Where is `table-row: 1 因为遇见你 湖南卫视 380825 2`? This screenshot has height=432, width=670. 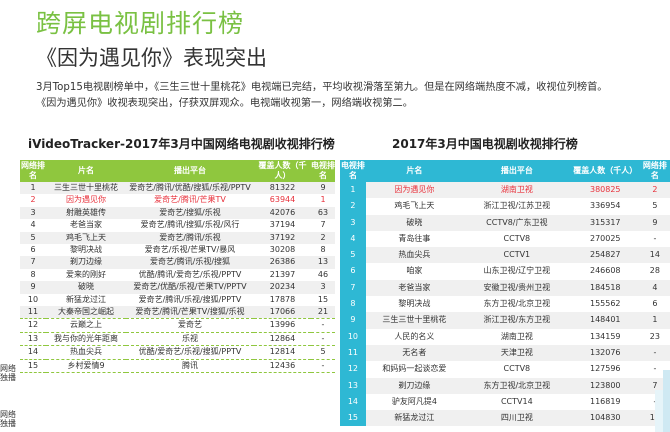 table-row: 1 因为遇见你 湖南卫视 380825 2 is located at coordinates (505, 190).